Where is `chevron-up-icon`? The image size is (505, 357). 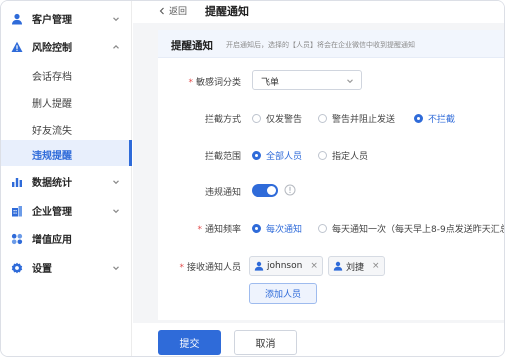 chevron-up-icon is located at coordinates (116, 46).